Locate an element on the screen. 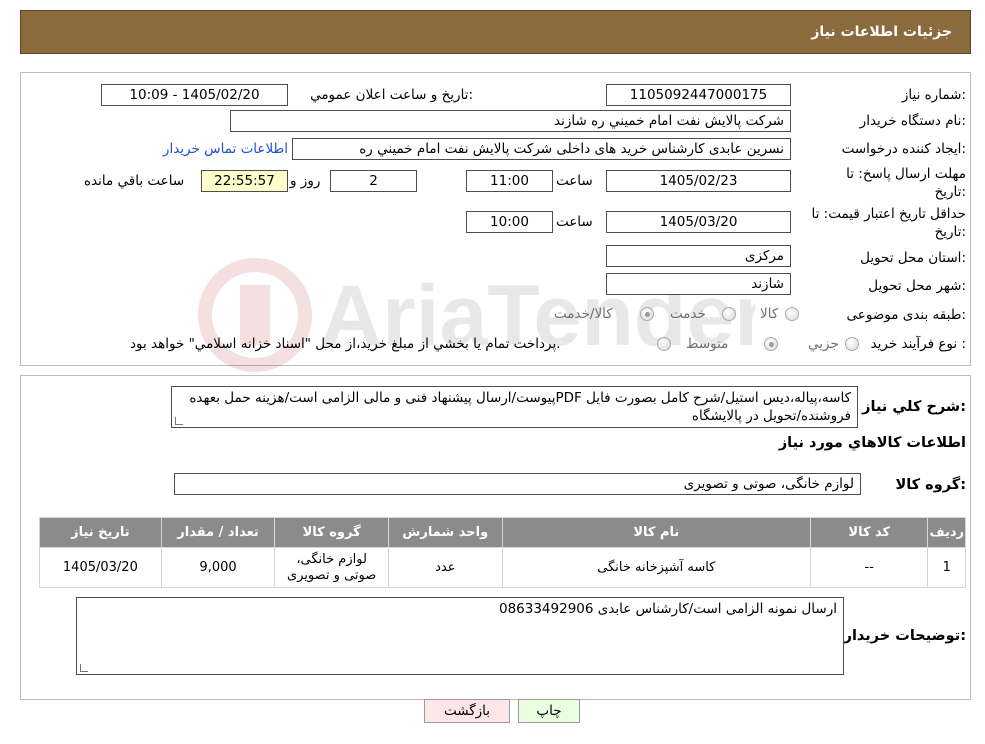 Image resolution: width=985 pixels, height=744 pixels. cell-item-code: -- is located at coordinates (869, 567).